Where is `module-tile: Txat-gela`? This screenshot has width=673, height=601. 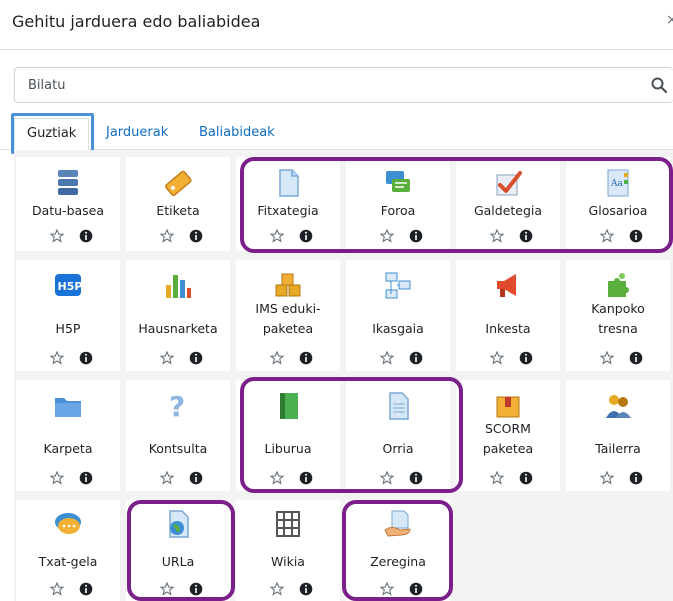
module-tile: Txat-gela is located at coordinates (68, 550).